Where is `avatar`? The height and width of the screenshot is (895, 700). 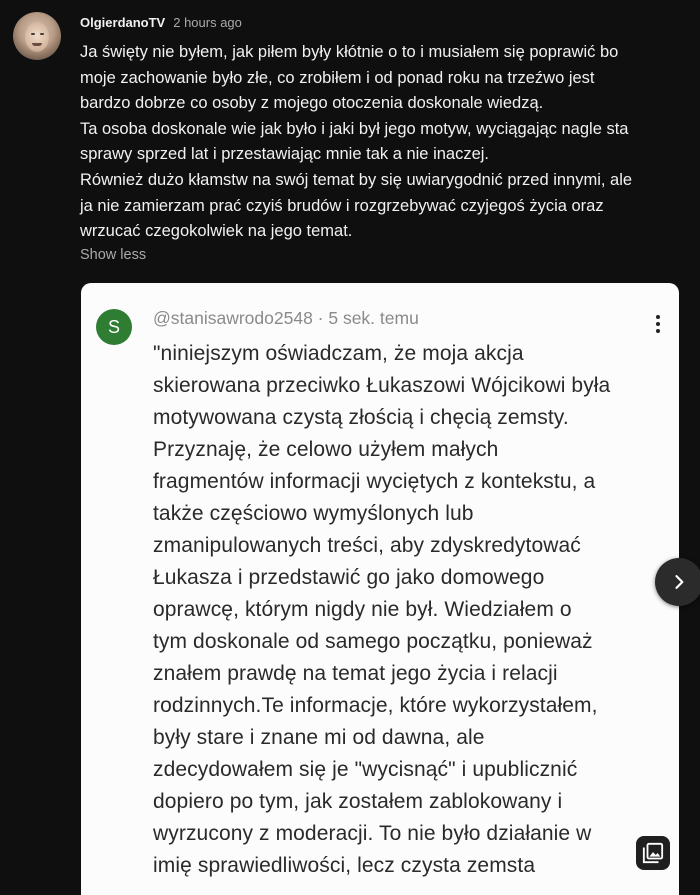 avatar is located at coordinates (37, 36).